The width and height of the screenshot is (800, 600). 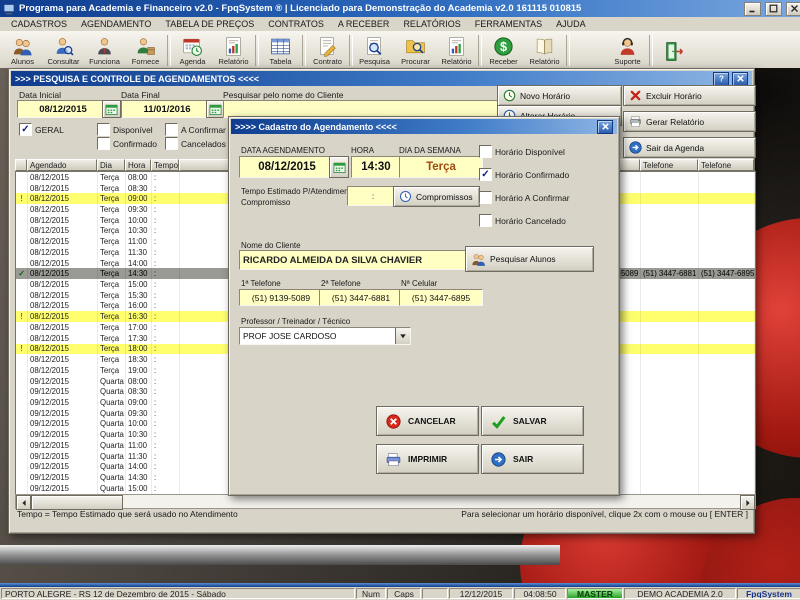 I want to click on scrollbar-thumb, so click(x=77, y=502).